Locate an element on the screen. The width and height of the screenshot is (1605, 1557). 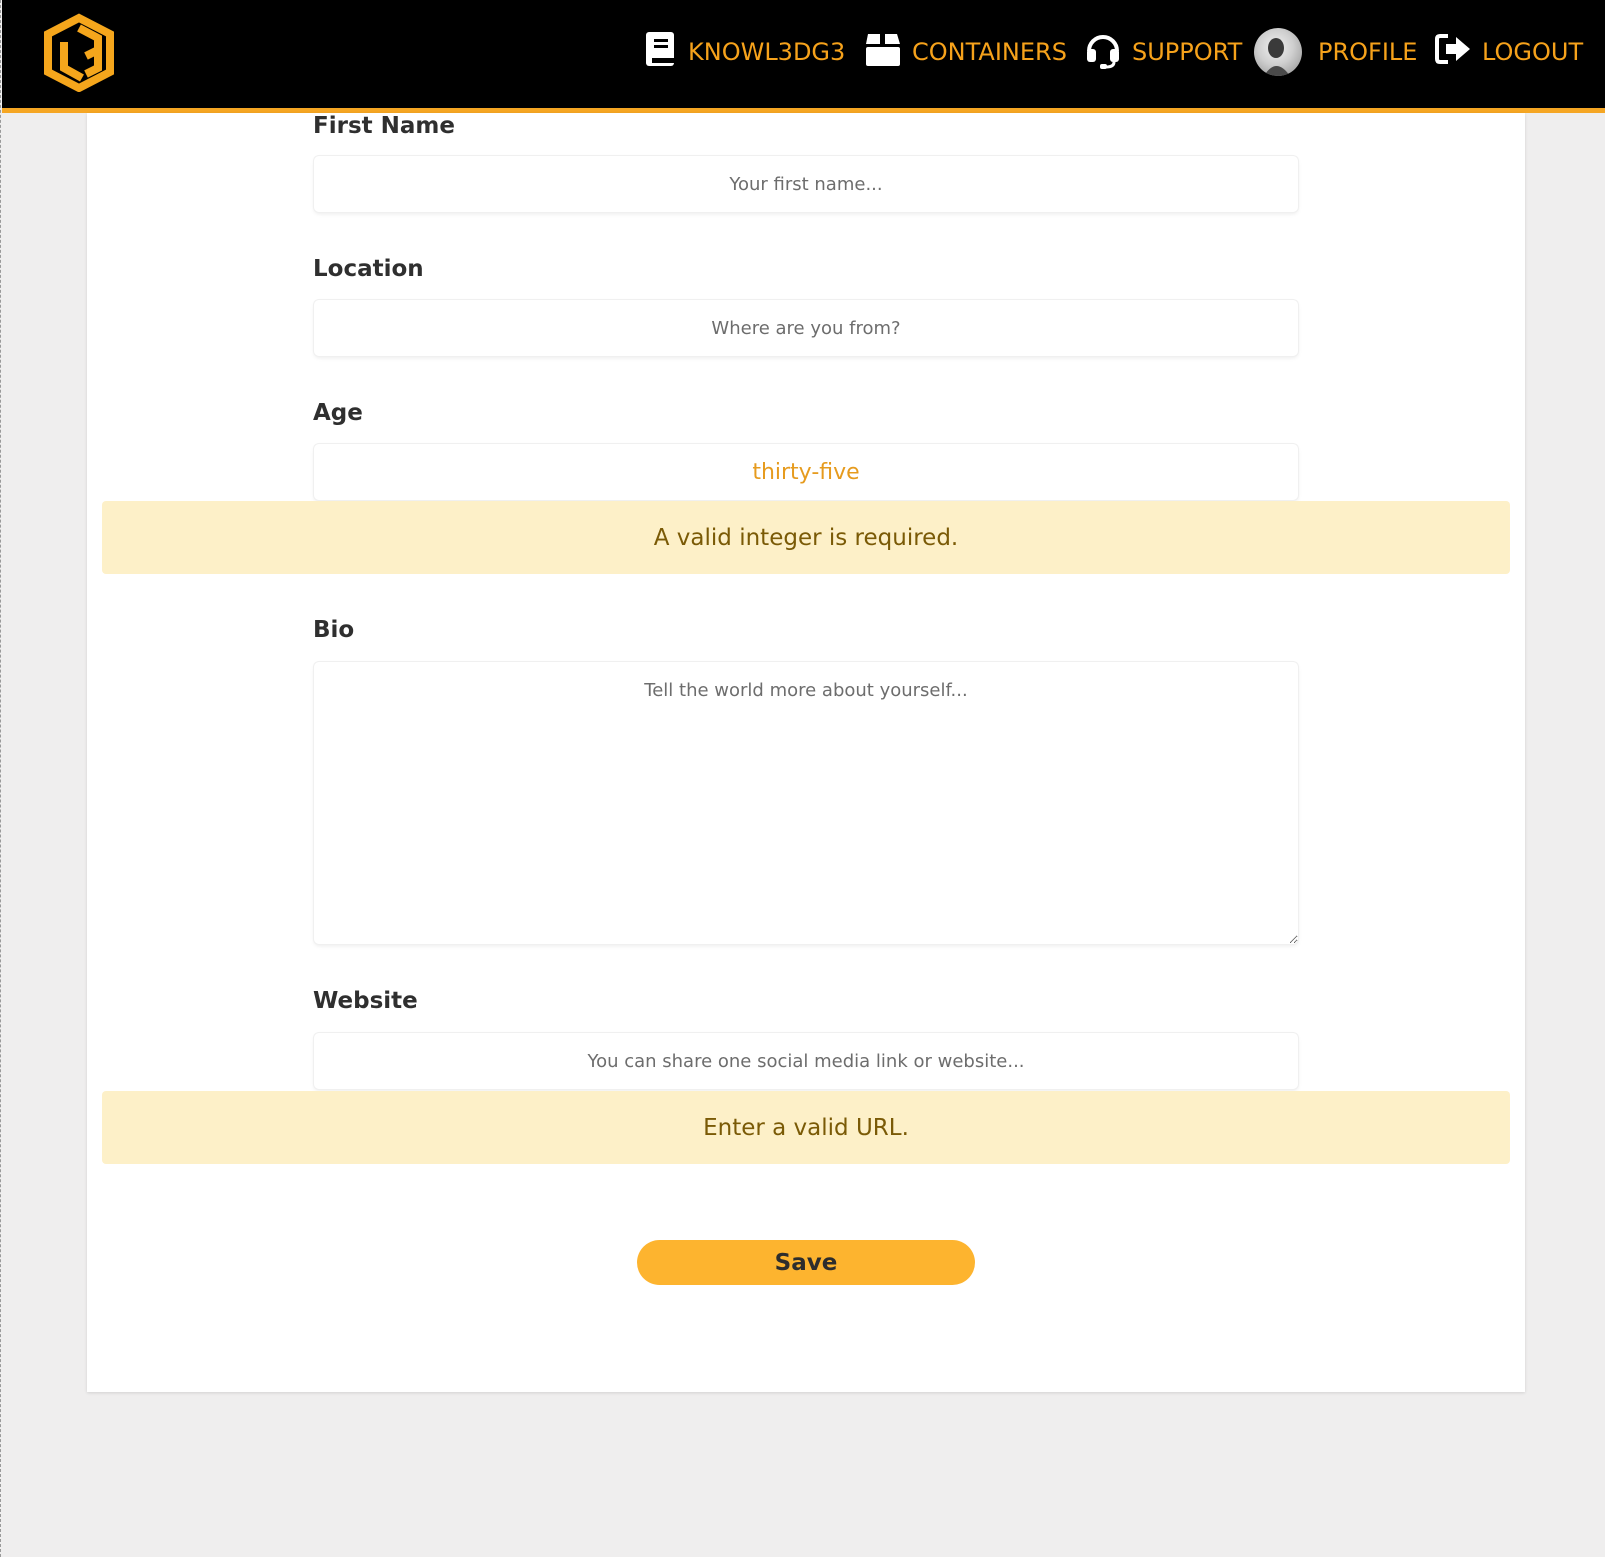
nav-containers: CONTAINERS is located at coordinates (965, 52).